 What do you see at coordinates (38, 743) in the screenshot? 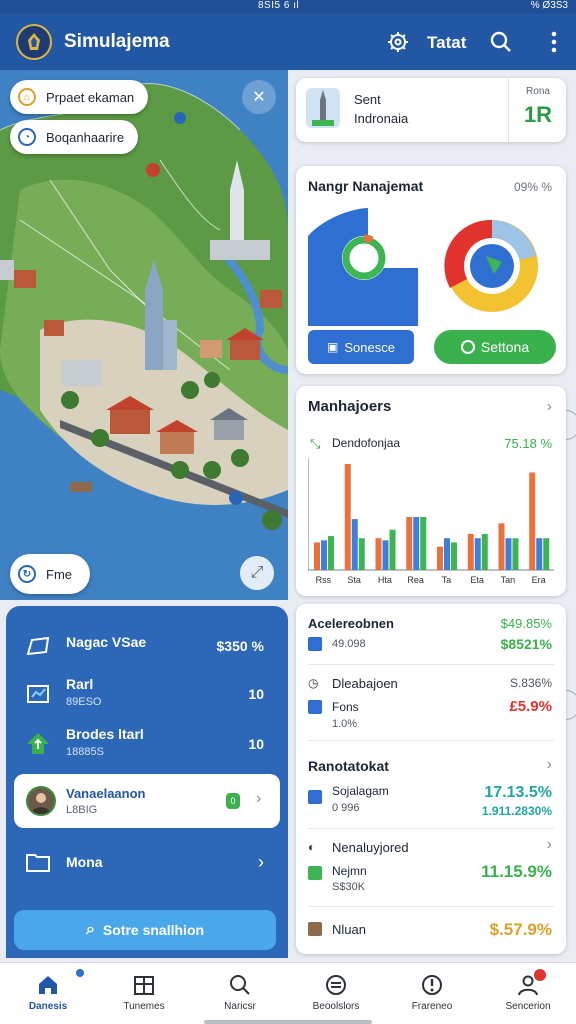
I see `house-up-icon` at bounding box center [38, 743].